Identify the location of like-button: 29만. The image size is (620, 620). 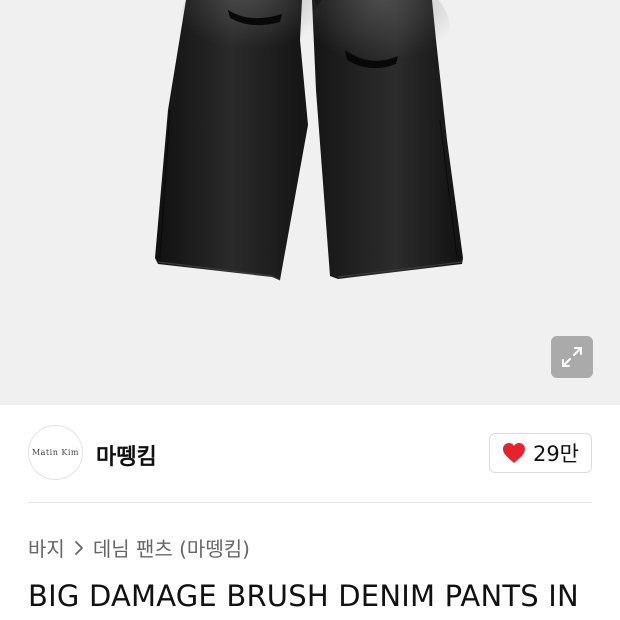
(540, 453).